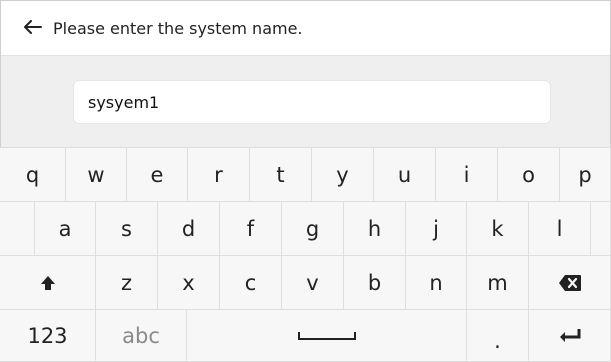  Describe the element at coordinates (219, 175) in the screenshot. I see `key-r: r` at that location.